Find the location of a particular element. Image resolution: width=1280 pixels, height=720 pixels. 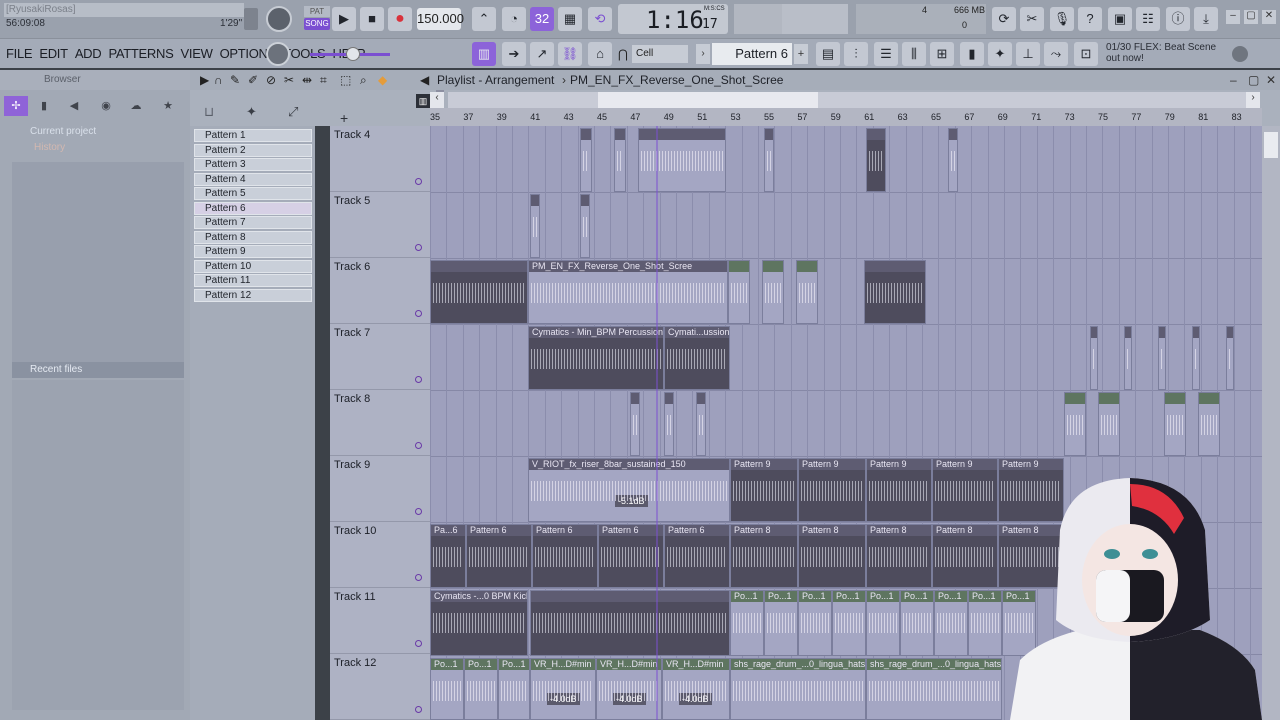

picker-icon: ⊔ is located at coordinates (209, 112).